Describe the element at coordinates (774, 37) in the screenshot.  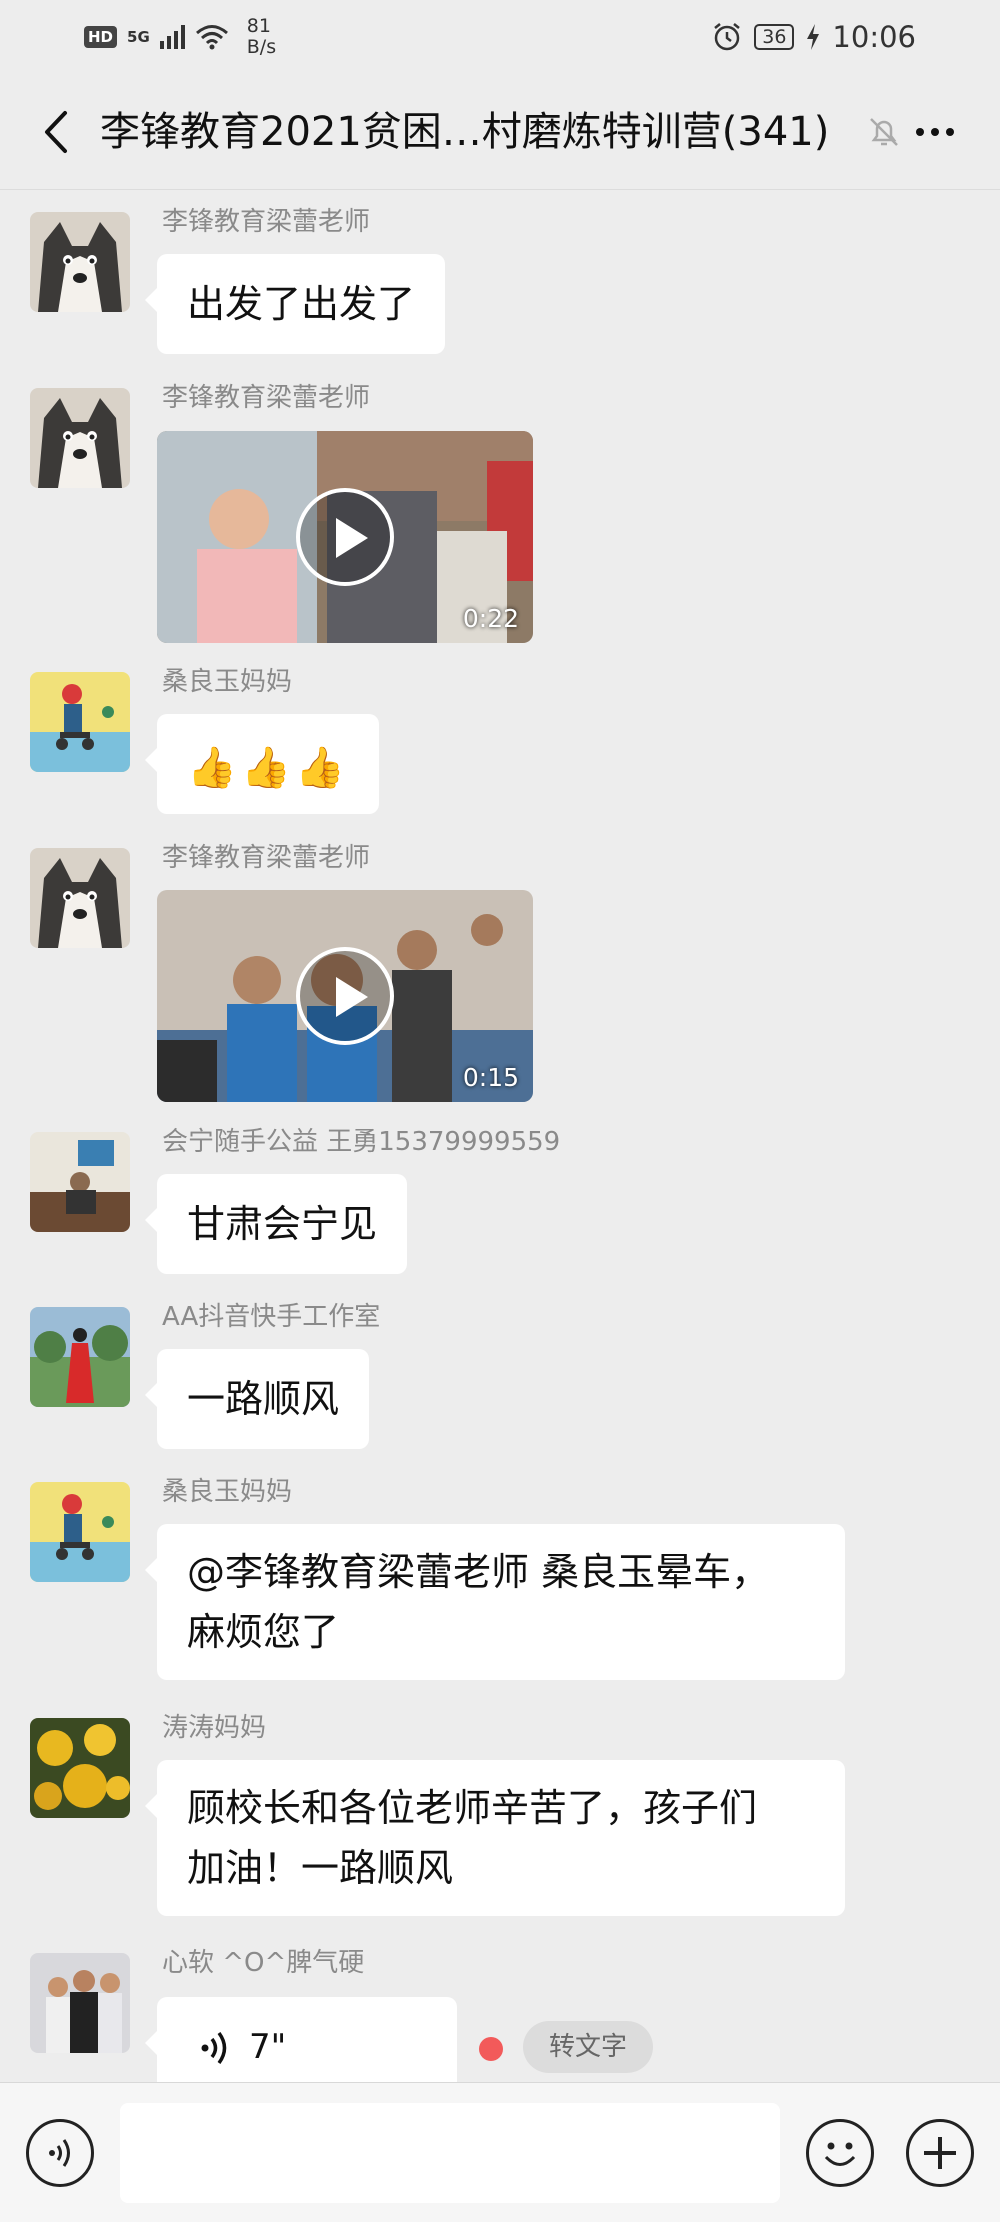
I see `battery-level: 36` at that location.